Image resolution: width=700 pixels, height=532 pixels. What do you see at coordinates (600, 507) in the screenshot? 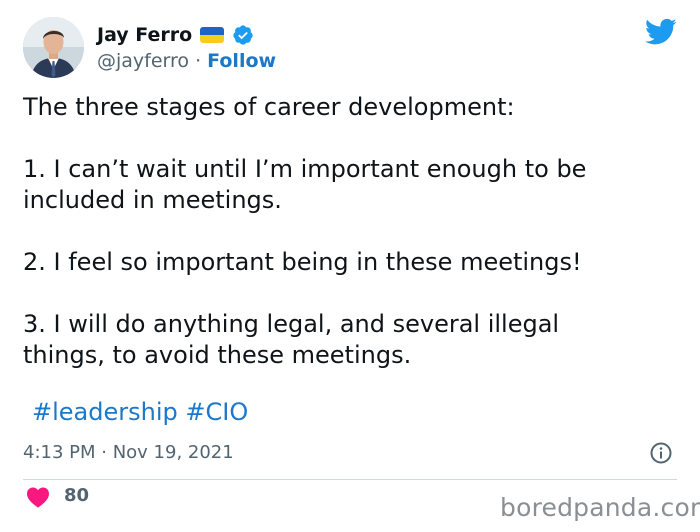
I see `watermark: boredpanda.com` at bounding box center [600, 507].